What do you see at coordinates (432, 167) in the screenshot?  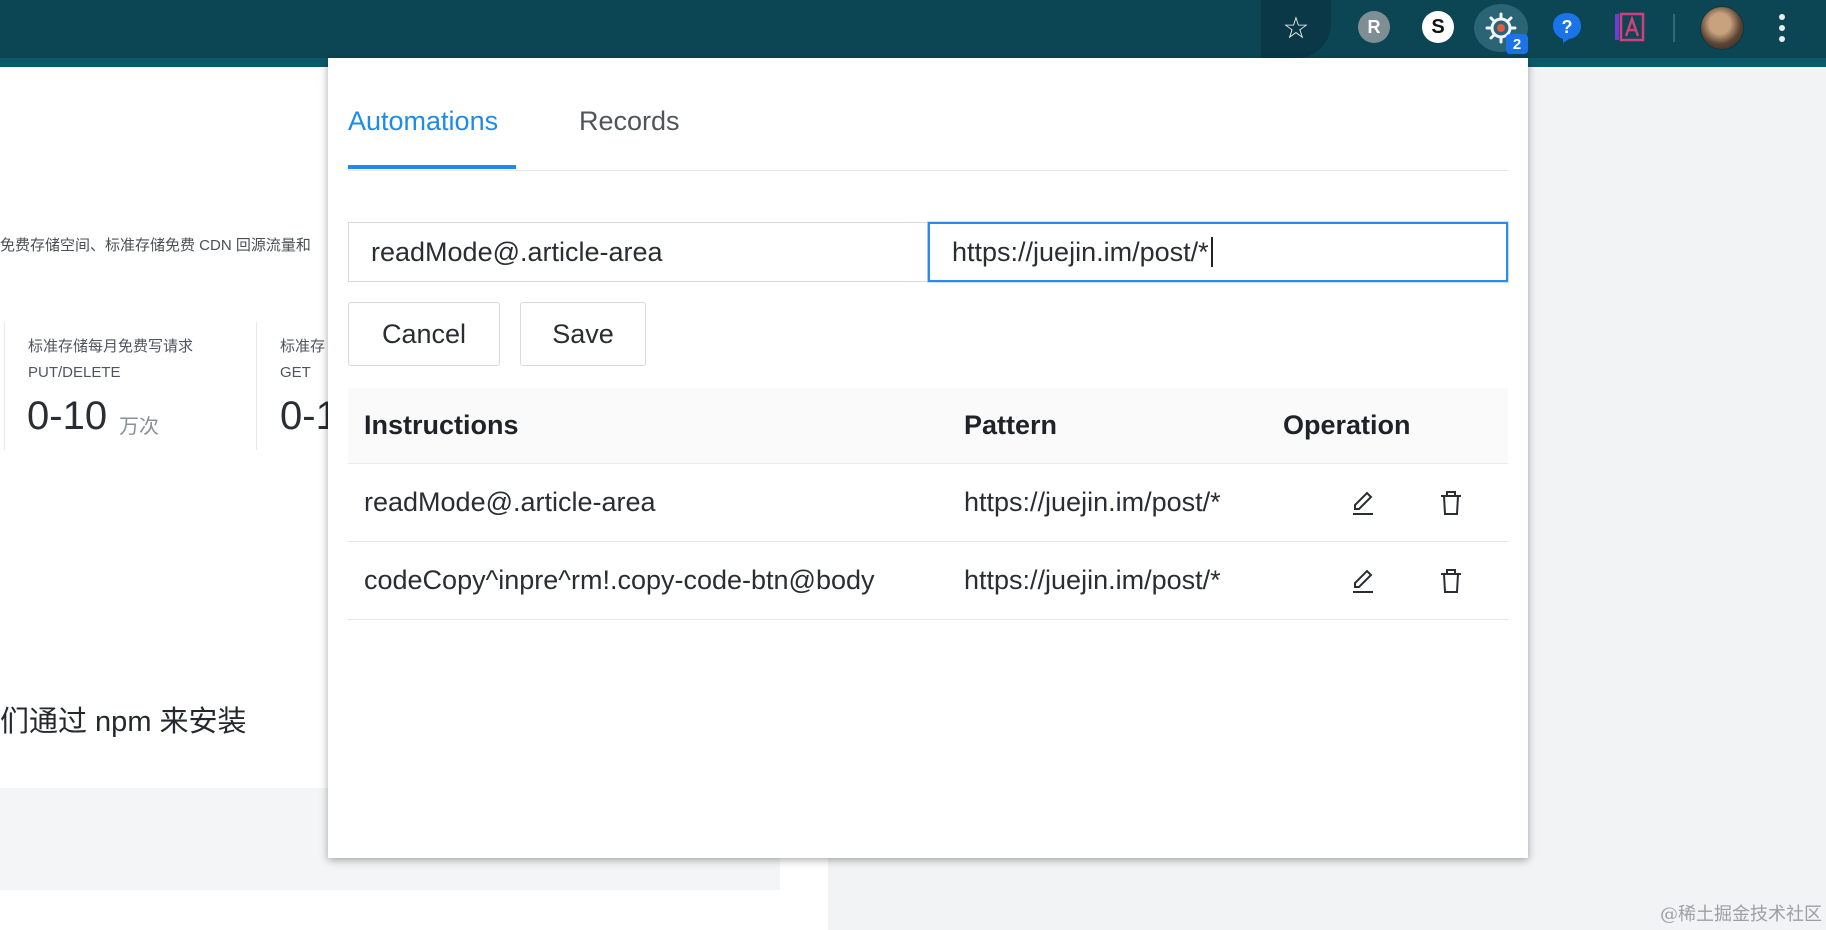 I see `active-tab-indicator` at bounding box center [432, 167].